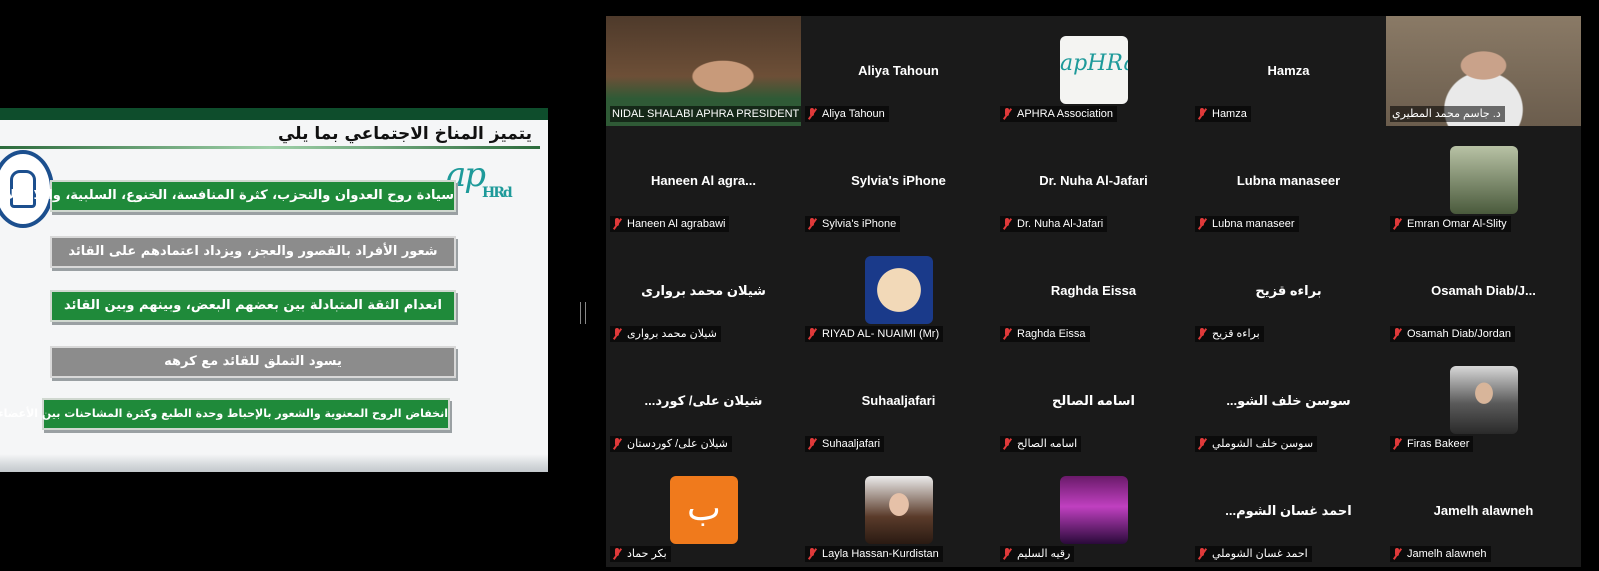 Image resolution: width=1599 pixels, height=571 pixels. I want to click on participant-name-label: Firas Bakeer, so click(1432, 444).